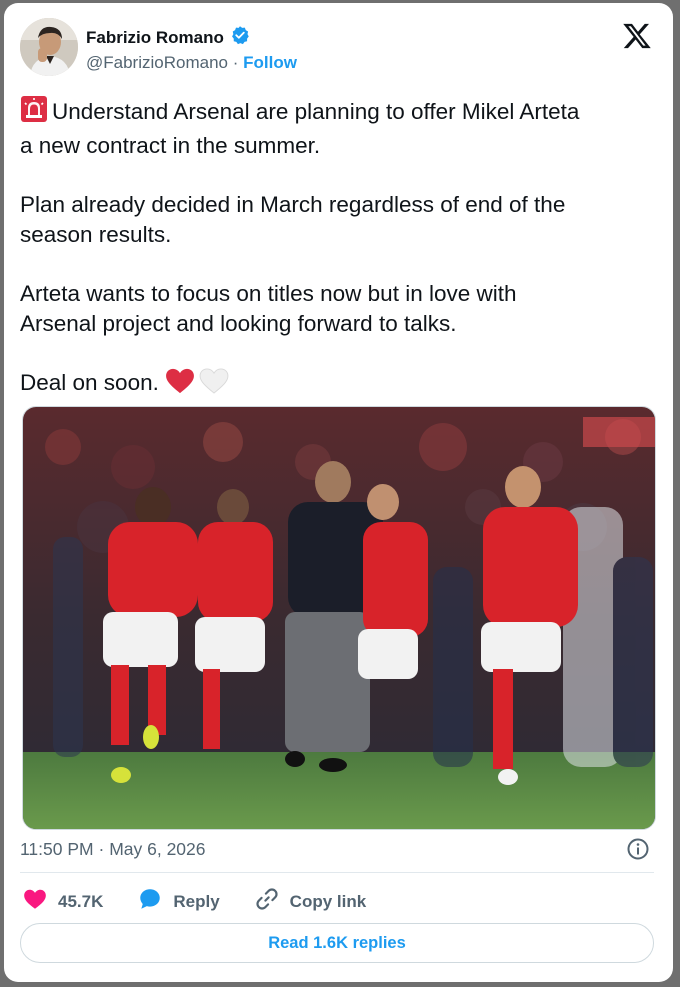 The width and height of the screenshot is (680, 987). I want to click on red-heart-icon, so click(180, 385).